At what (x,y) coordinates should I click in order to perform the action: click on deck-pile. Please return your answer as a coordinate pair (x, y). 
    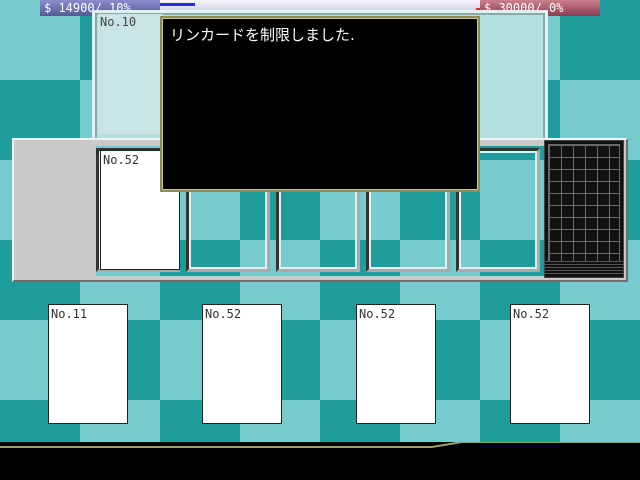
    Looking at the image, I should click on (584, 209).